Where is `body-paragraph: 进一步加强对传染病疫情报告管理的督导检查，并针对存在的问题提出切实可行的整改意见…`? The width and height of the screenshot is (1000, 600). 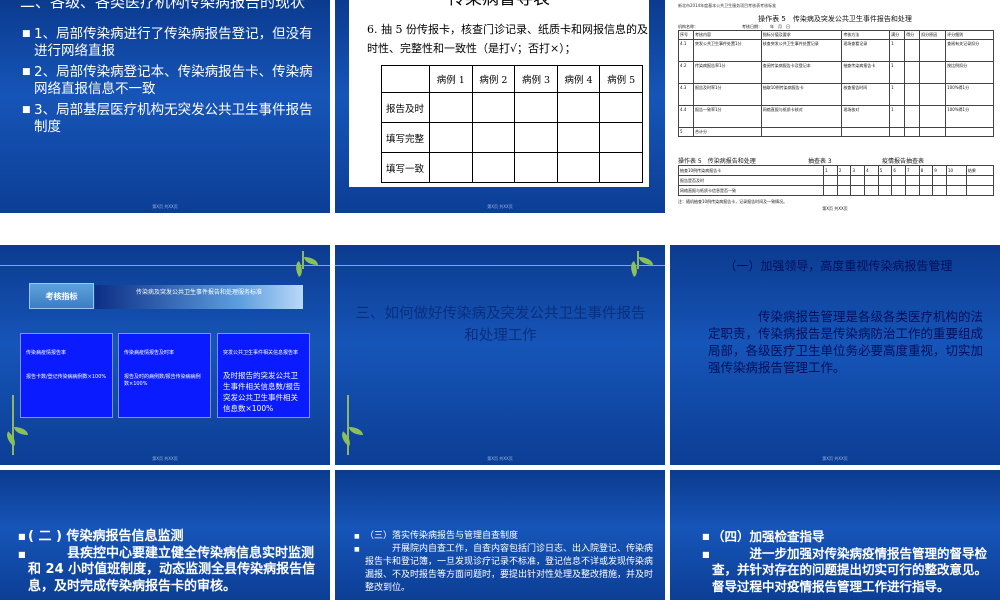
body-paragraph: 进一步加强对传染病疫情报告管理的督导检查，并针对存在的问题提出切实可行的整改意见… is located at coordinates (850, 569).